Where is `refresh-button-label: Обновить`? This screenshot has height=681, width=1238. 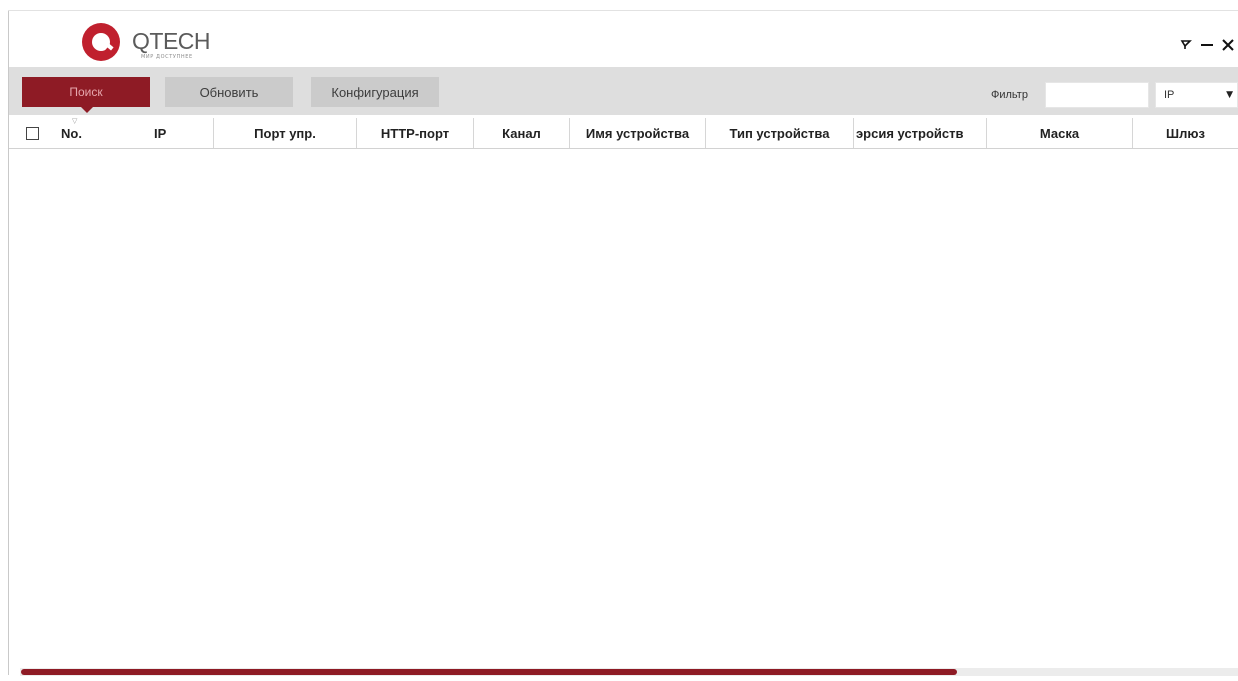 refresh-button-label: Обновить is located at coordinates (229, 92).